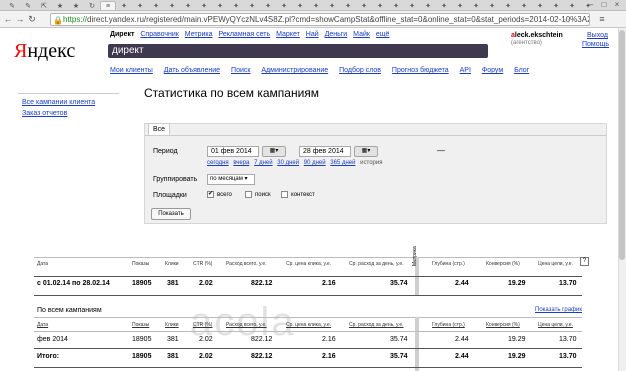 This screenshot has width=626, height=371. I want to click on sidebar-item-order-reports: Заказ отчетов, so click(68, 113).